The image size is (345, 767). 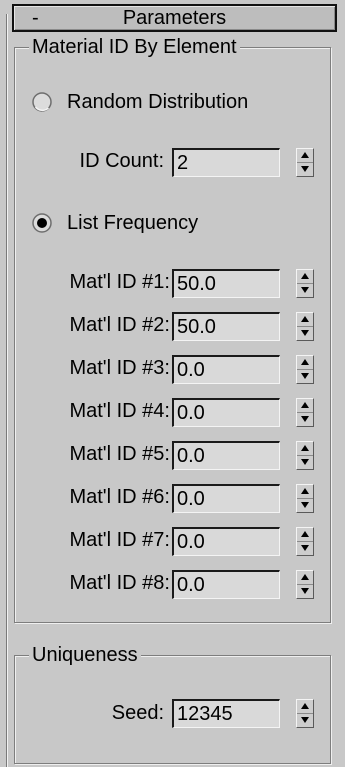 What do you see at coordinates (226, 162) in the screenshot?
I see `id-count-field: 2` at bounding box center [226, 162].